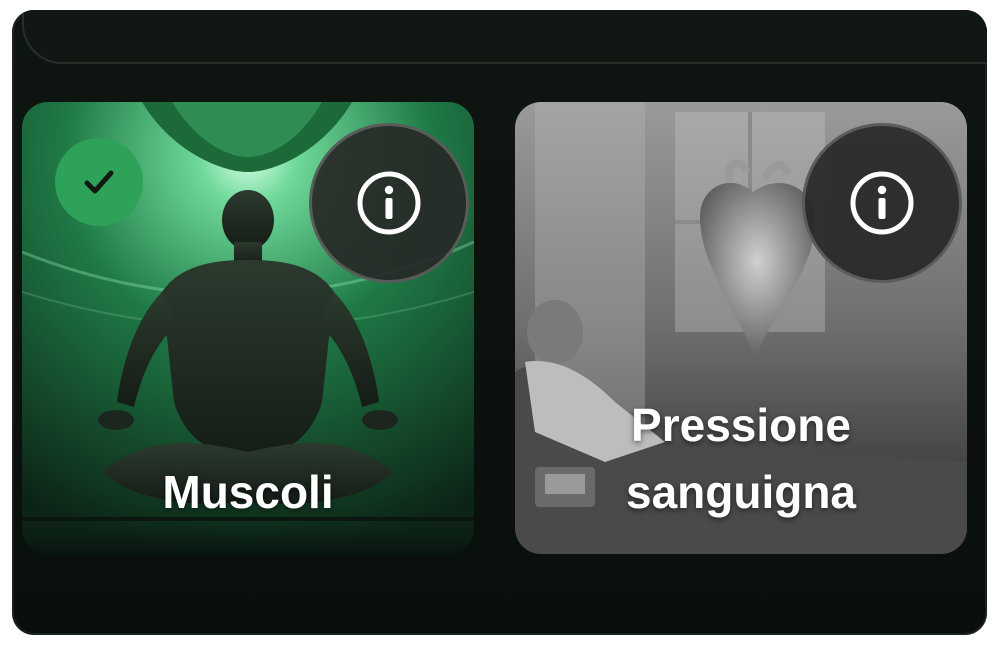 The height and width of the screenshot is (647, 1000). I want to click on card-title: Muscoli, so click(248, 492).